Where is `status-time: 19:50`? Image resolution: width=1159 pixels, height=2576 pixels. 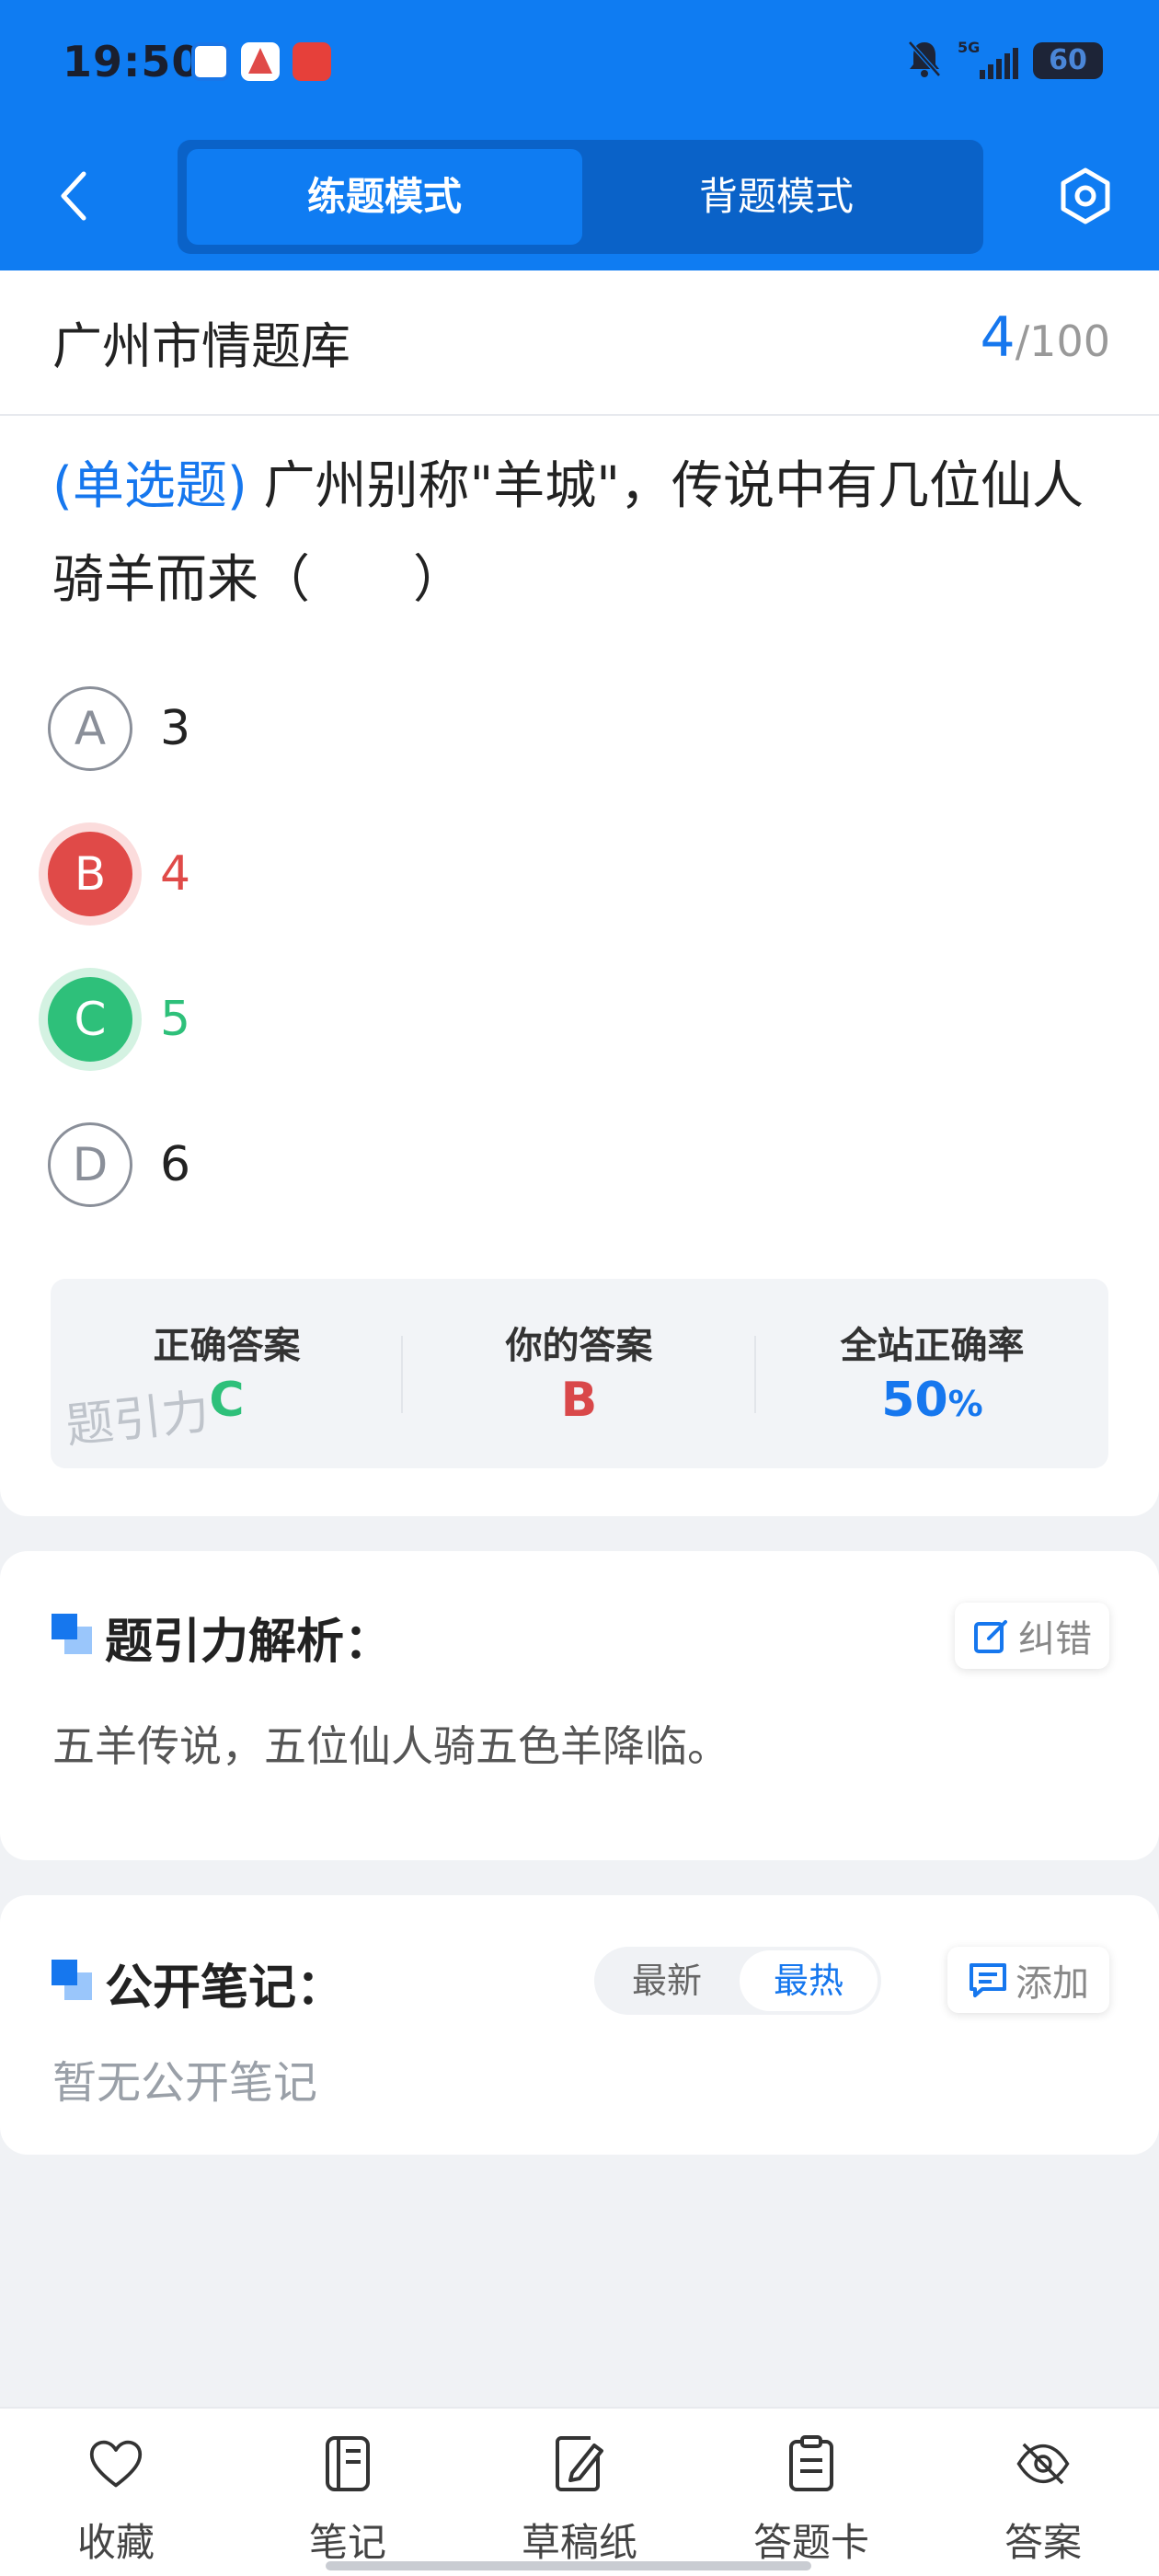
status-time: 19:50 is located at coordinates (132, 61).